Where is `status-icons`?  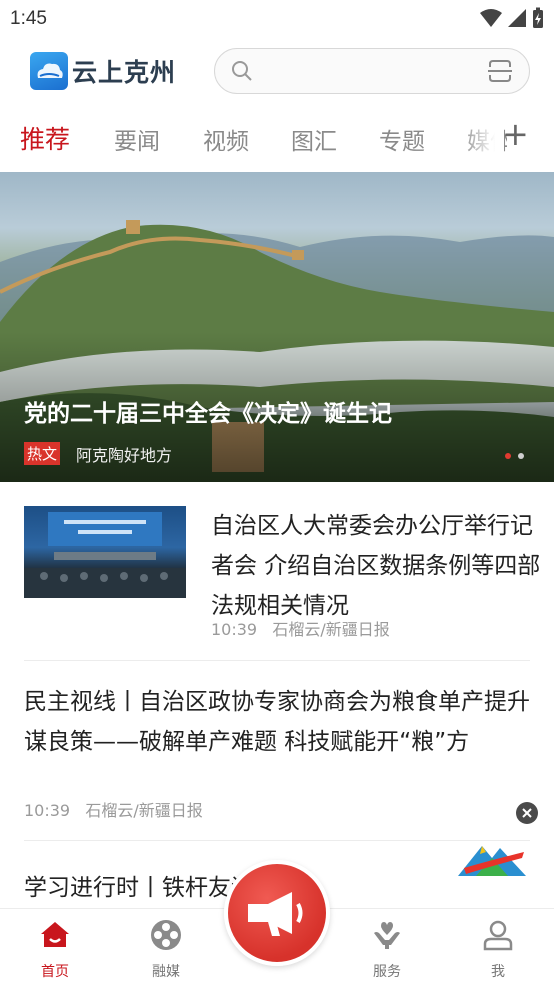
status-icons is located at coordinates (512, 18).